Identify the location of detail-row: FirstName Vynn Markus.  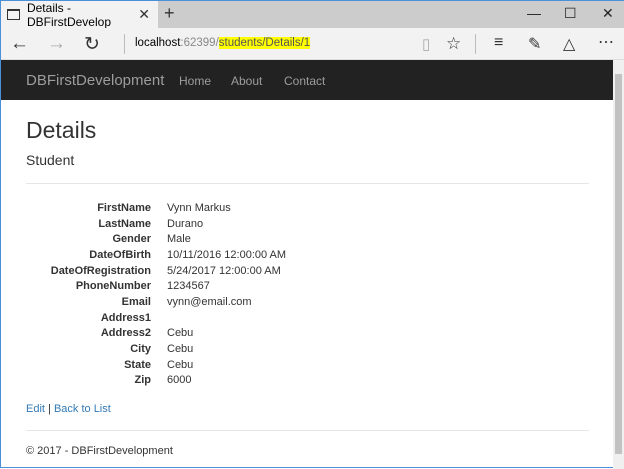
(307, 208).